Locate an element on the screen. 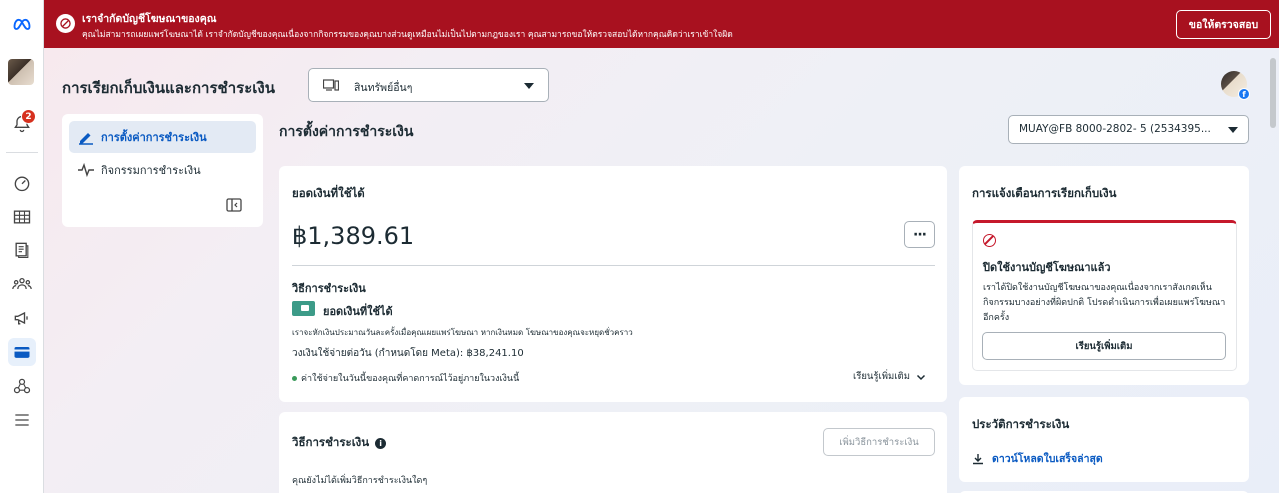 Image resolution: width=1279 pixels, height=493 pixels. alert-learn-more-button: เรียนรู้เพิ่มเติม is located at coordinates (1104, 346).